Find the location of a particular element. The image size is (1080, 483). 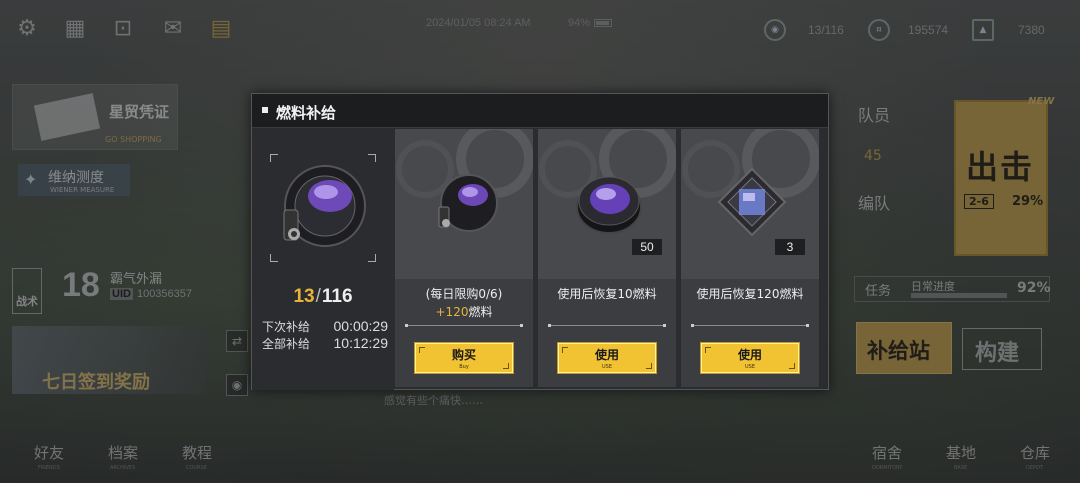

fuel-cell-card: 50 使用后恢复10燃料 使用 USE is located at coordinates (607, 258).